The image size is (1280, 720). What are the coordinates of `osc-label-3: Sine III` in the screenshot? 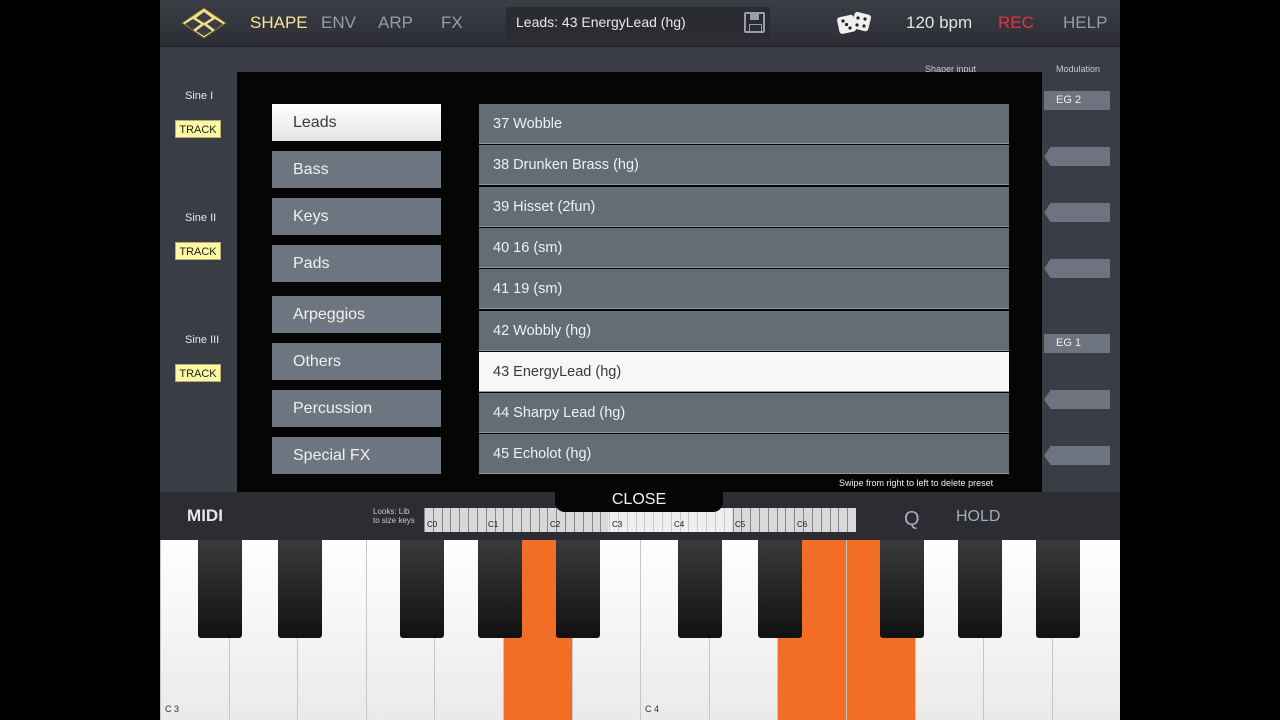 It's located at (202, 340).